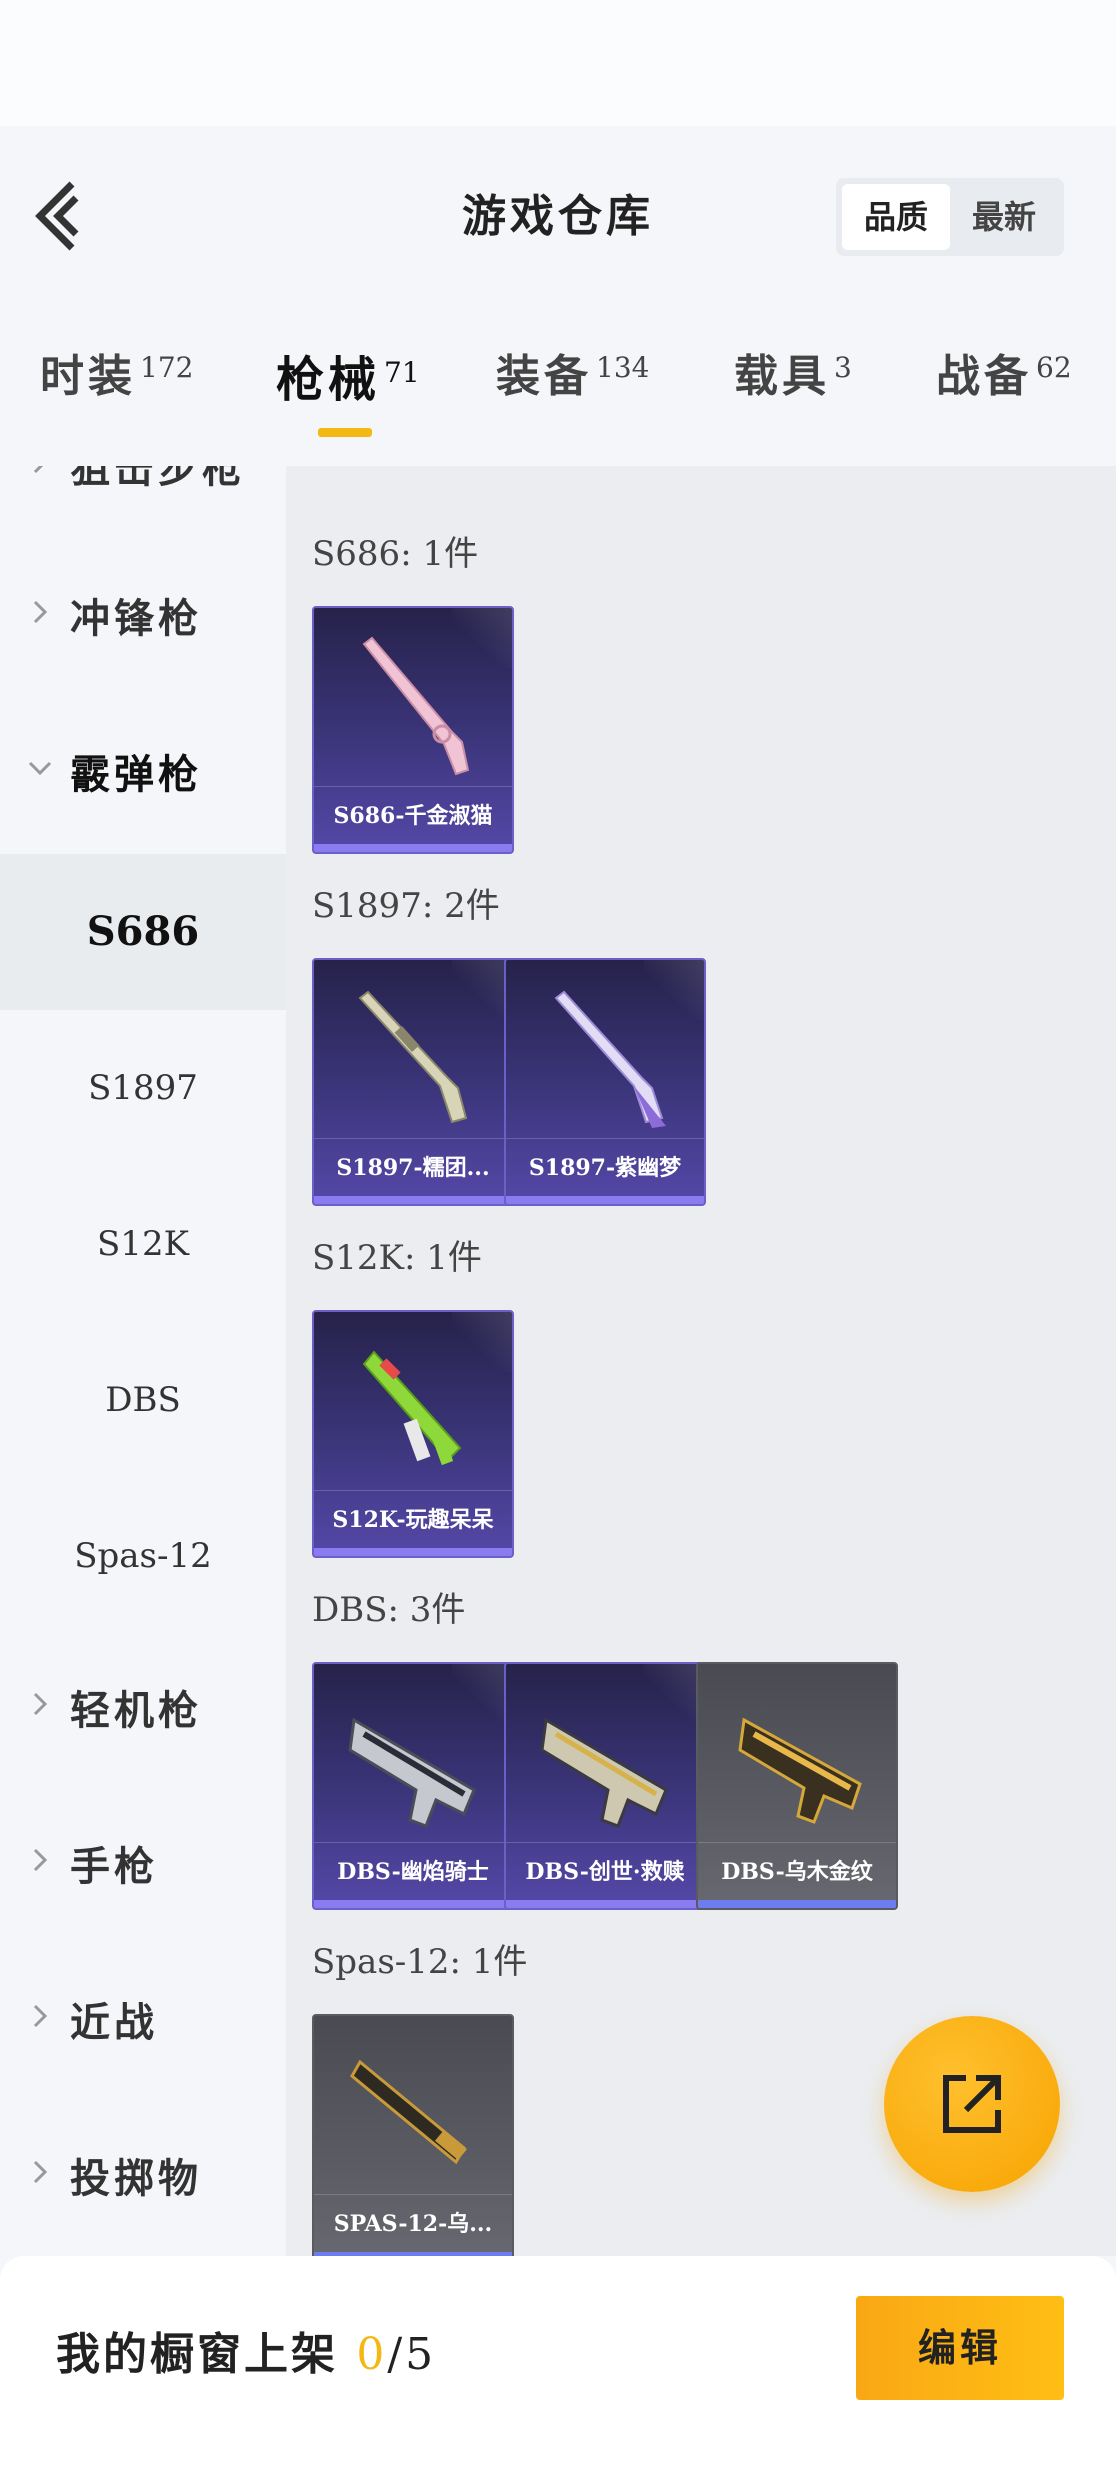  Describe the element at coordinates (397, 1258) in the screenshot. I see `group-title: S12K: 1件` at that location.